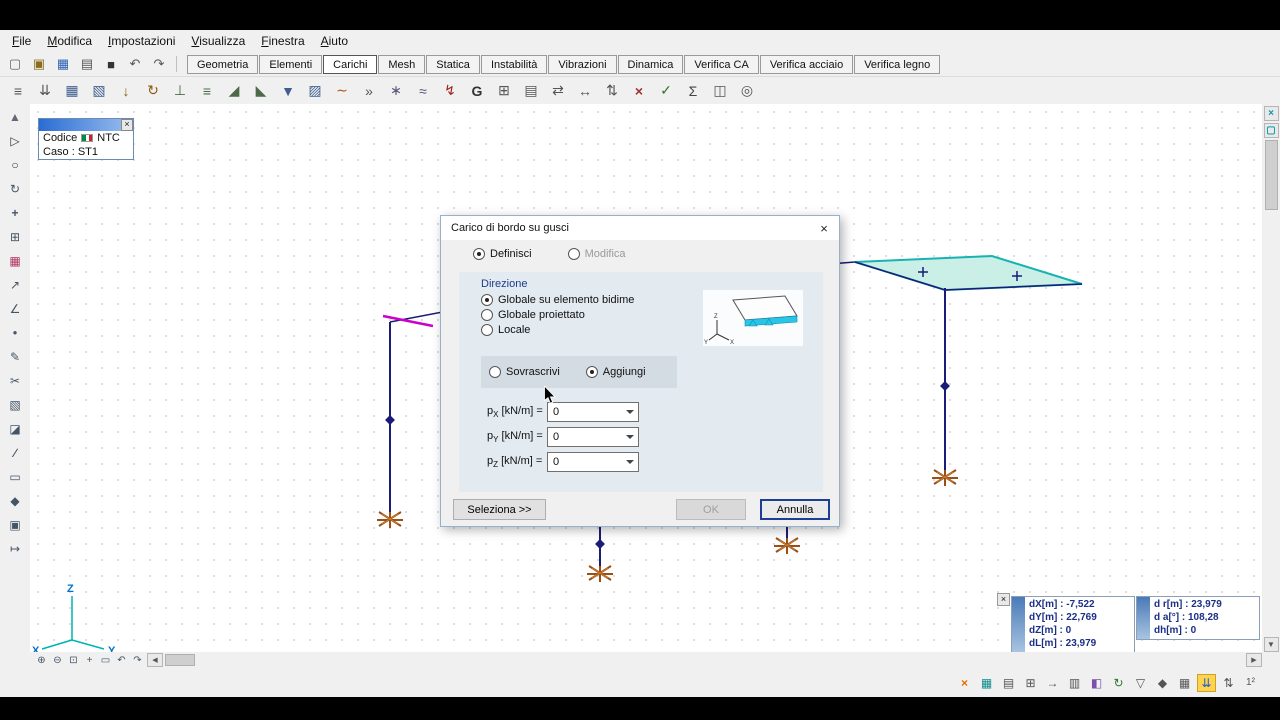 Image resolution: width=1280 pixels, height=720 pixels. Describe the element at coordinates (579, 300) in the screenshot. I see `direction-radio: Globale su elemento bidime` at that location.